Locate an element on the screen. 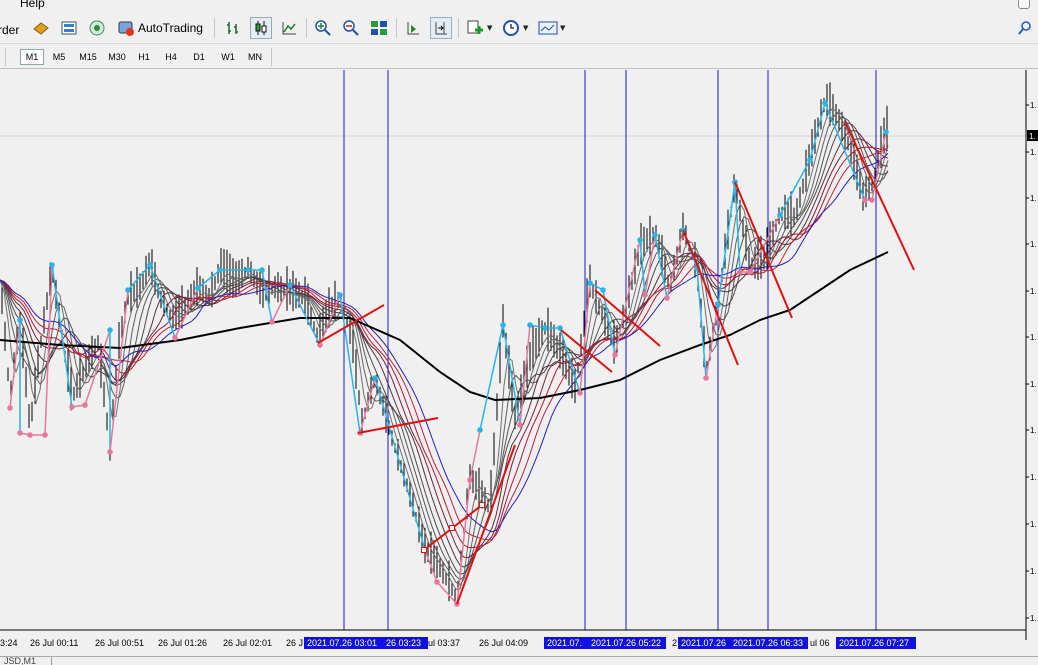  search-icon is located at coordinates (1025, 28).